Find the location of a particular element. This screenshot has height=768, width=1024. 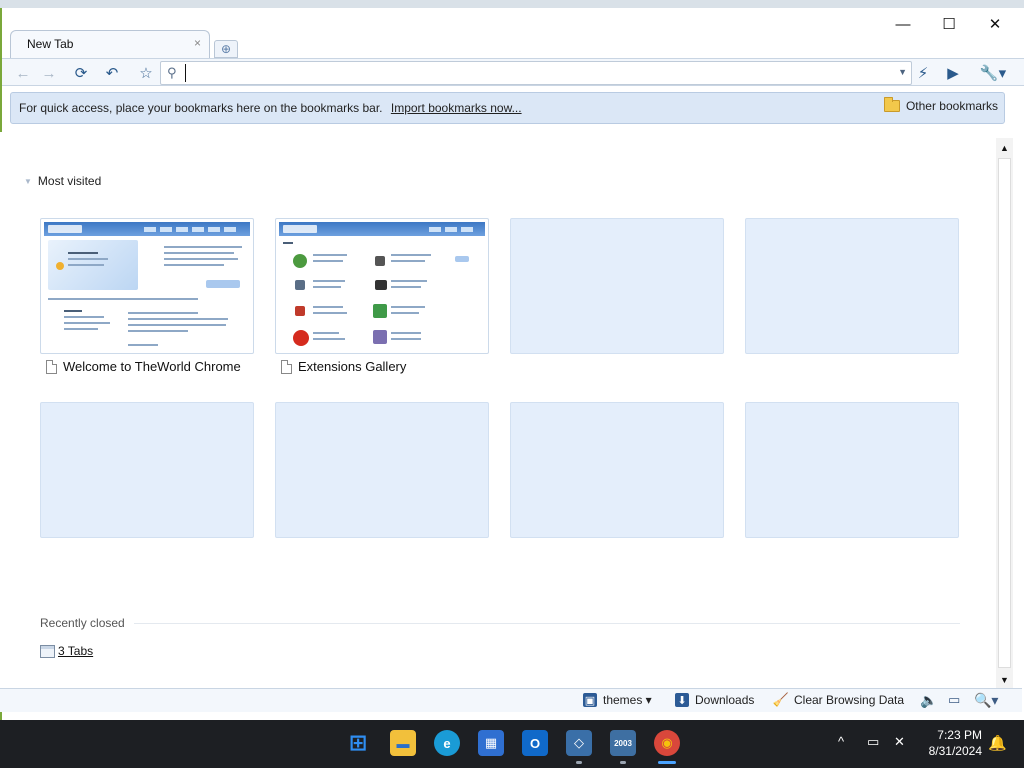

vertical-scrollbar: ▲ ▼ is located at coordinates (1004, 413).